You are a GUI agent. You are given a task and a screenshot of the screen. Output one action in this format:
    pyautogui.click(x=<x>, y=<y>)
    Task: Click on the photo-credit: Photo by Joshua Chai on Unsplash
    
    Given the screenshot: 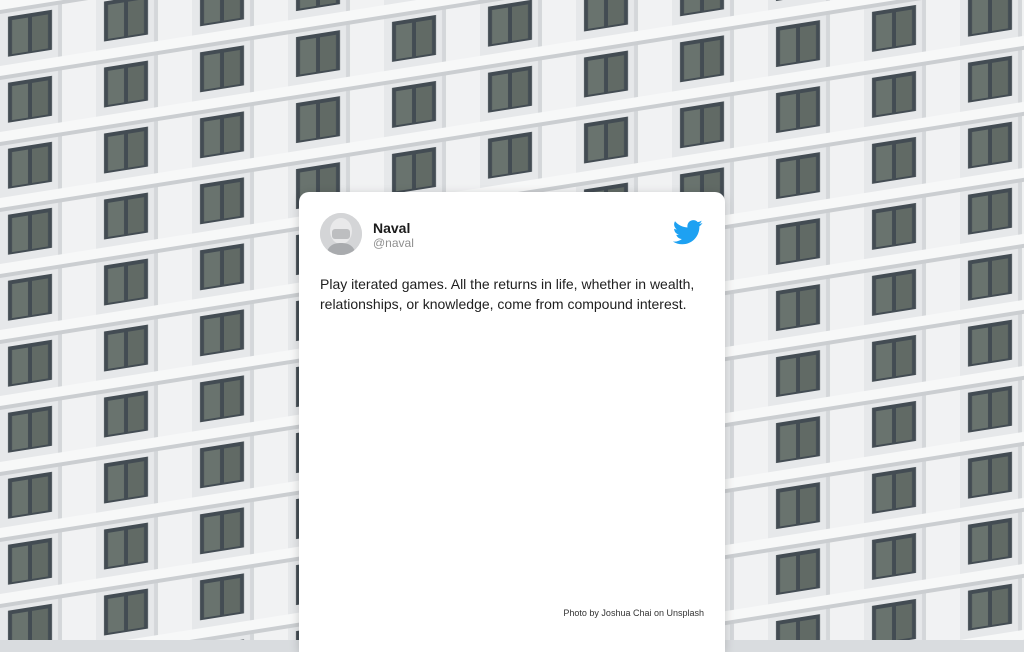 What is the action you would take?
    pyautogui.click(x=633, y=613)
    